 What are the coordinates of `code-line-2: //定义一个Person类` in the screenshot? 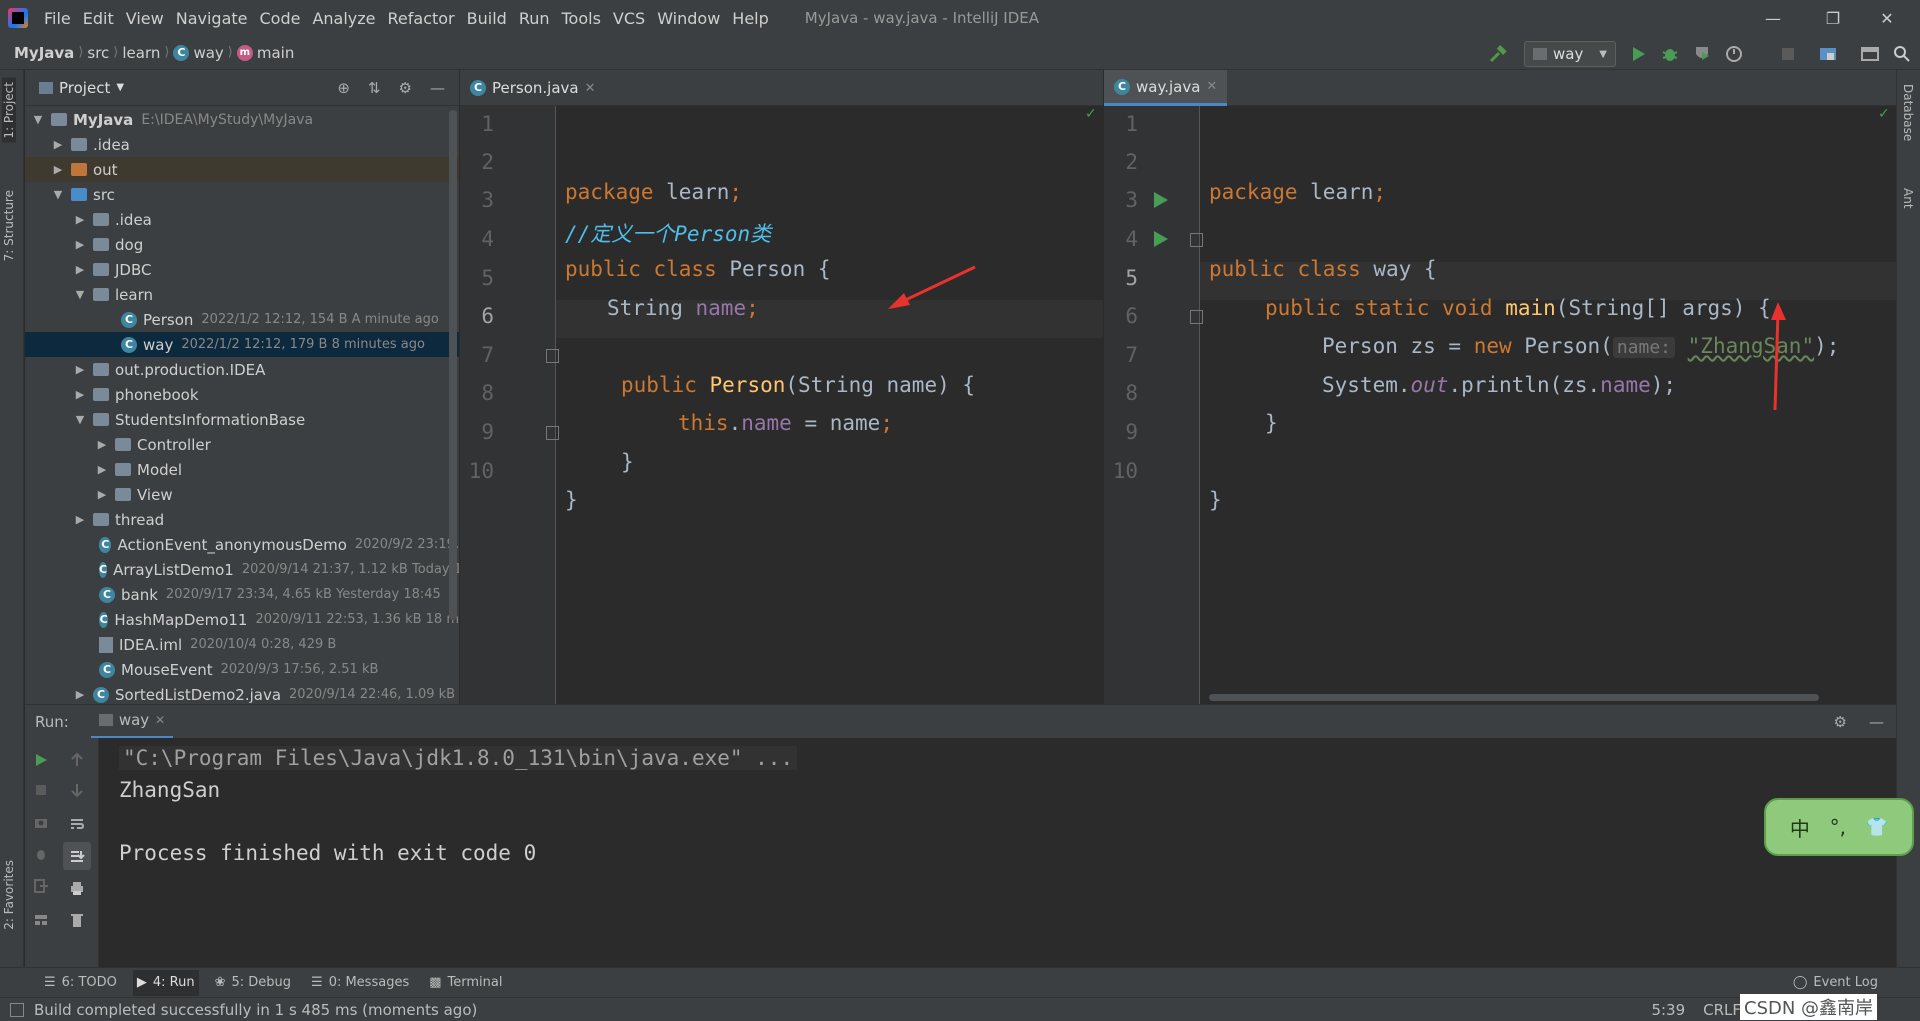 It's located at (668, 233).